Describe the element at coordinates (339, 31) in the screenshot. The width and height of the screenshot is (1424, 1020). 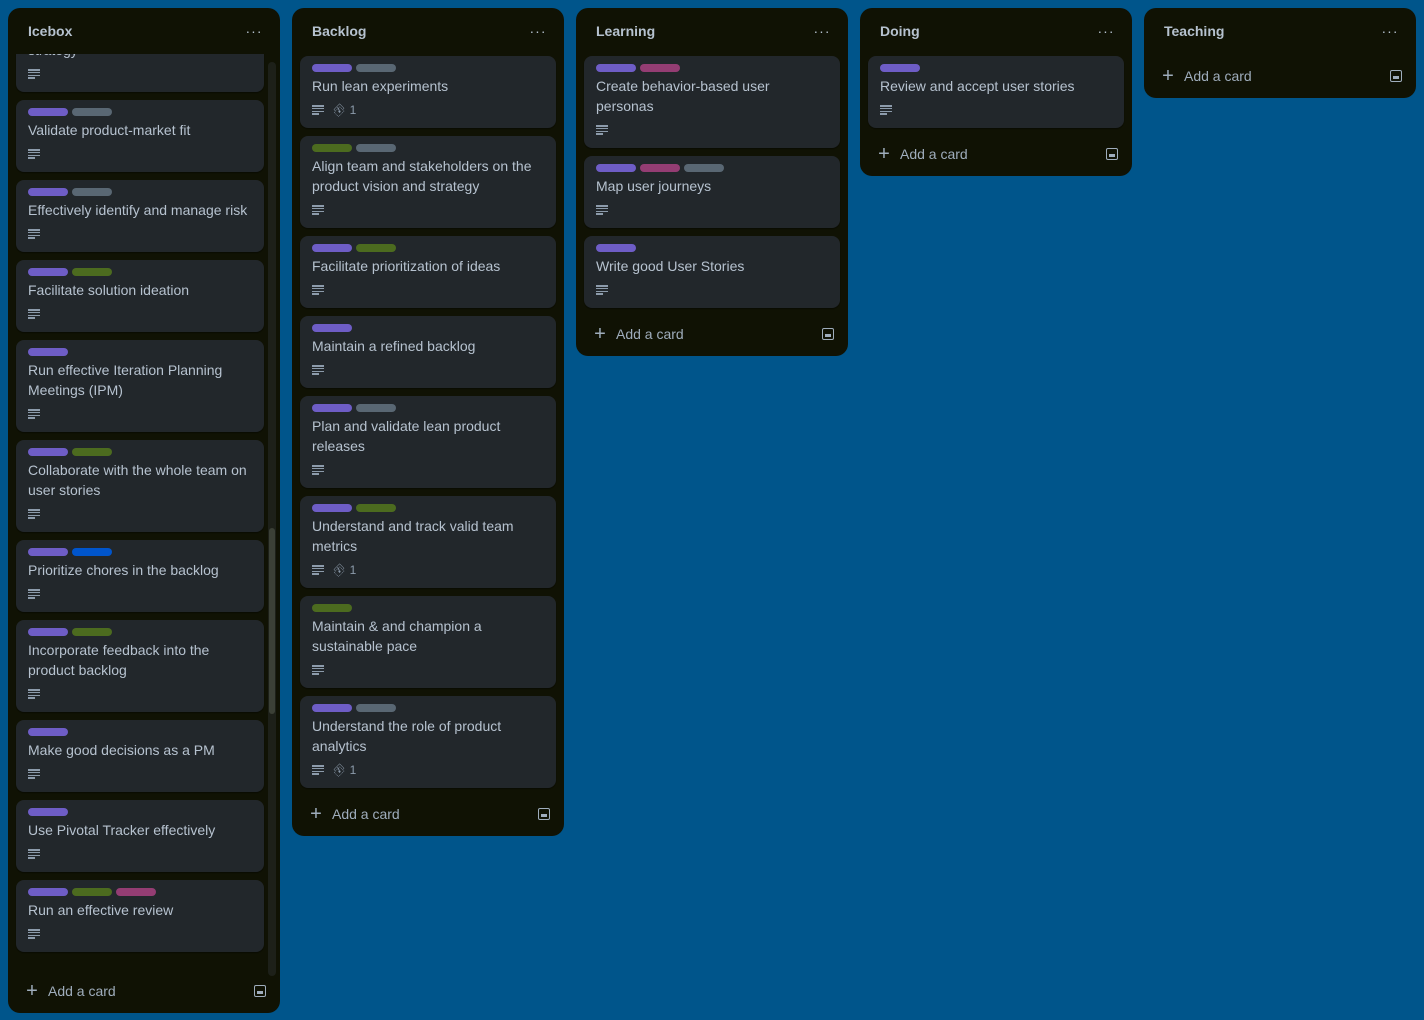
I see `list-title: Backlog` at that location.